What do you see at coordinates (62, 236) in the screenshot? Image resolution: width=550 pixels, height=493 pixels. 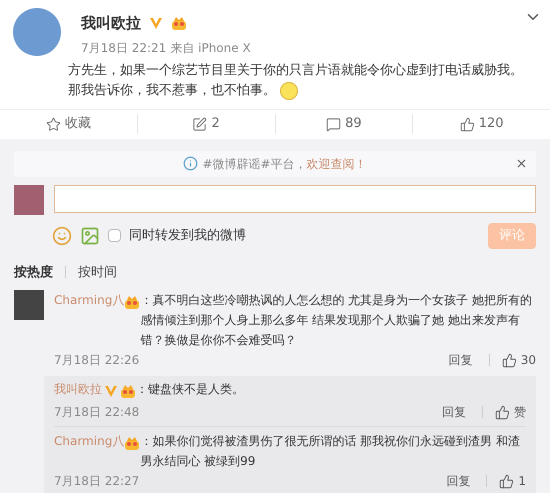 I see `emoji-icon` at bounding box center [62, 236].